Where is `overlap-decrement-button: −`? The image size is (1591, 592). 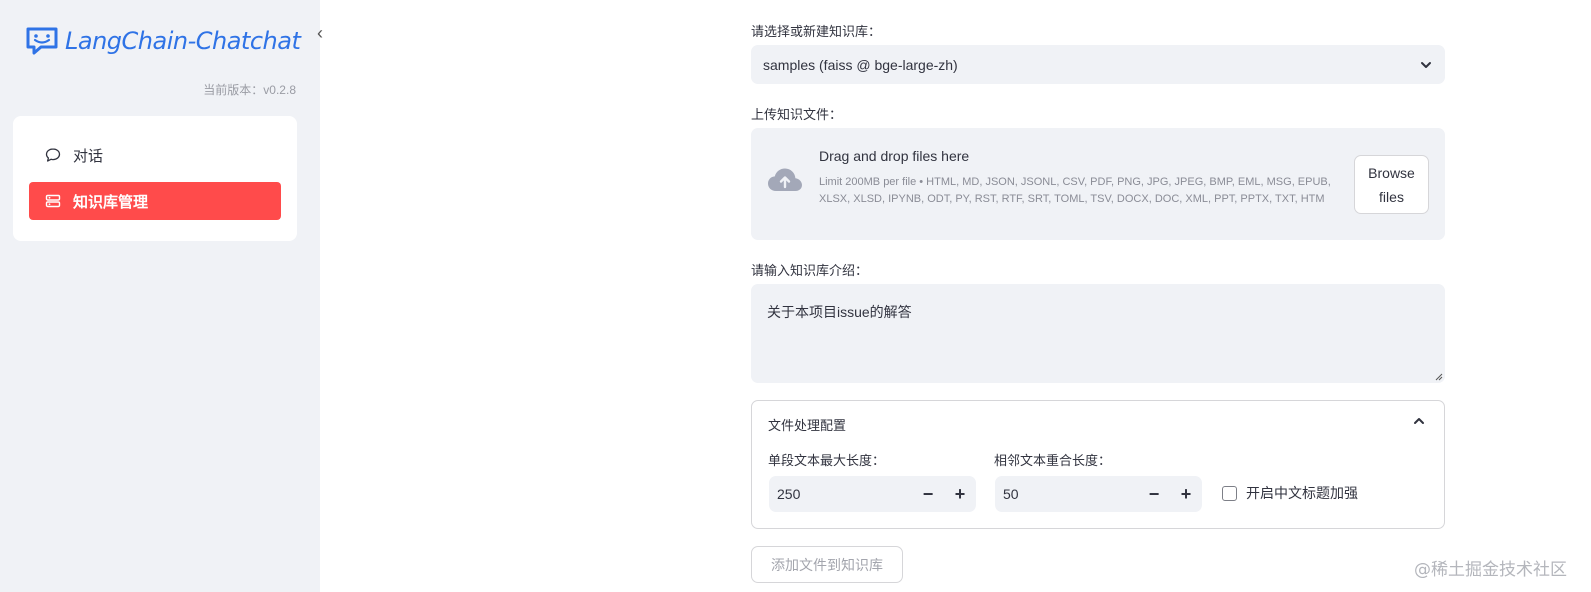
overlap-decrement-button: − is located at coordinates (1154, 494).